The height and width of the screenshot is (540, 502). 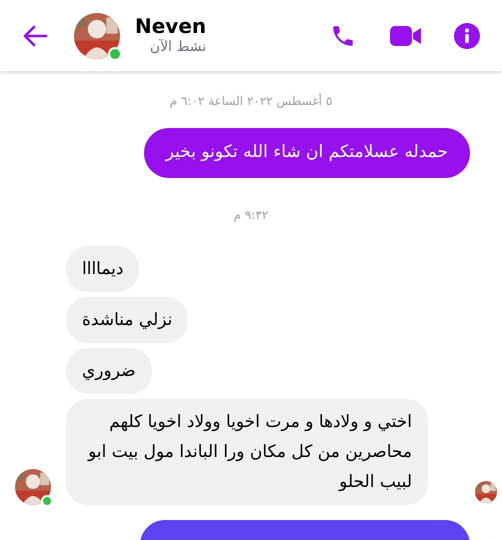 I want to click on received-message: ديماااا, so click(x=103, y=269).